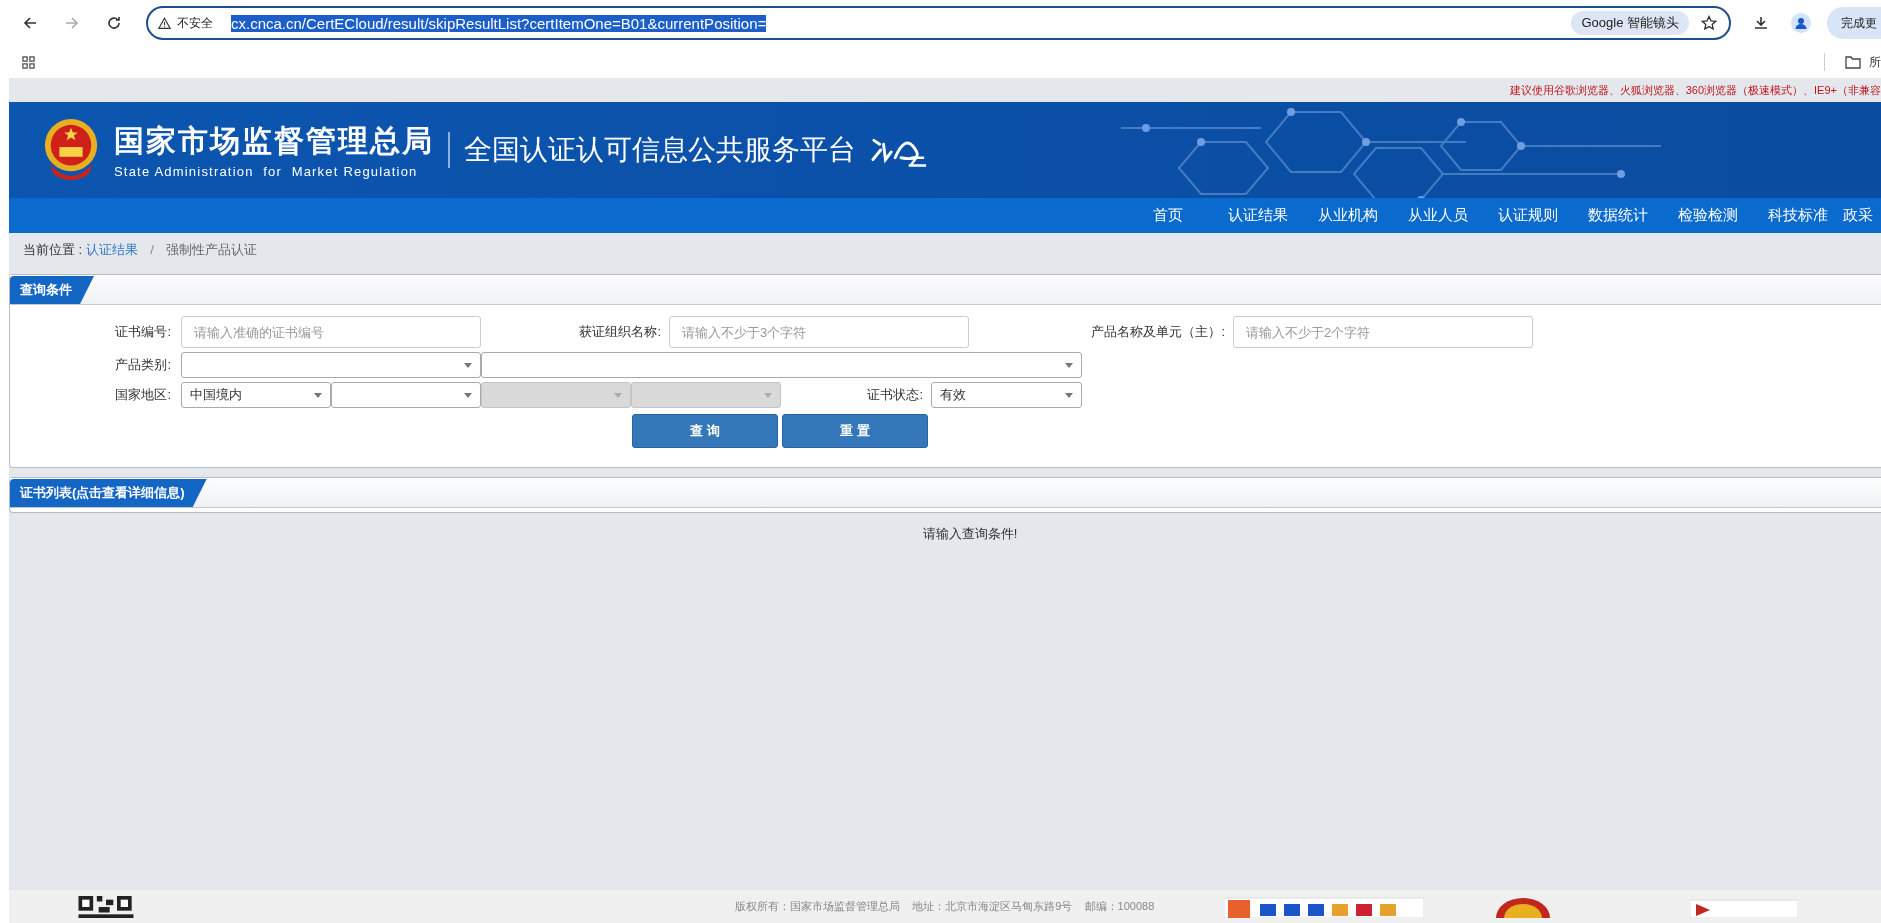  What do you see at coordinates (142, 395) in the screenshot?
I see `field-label: 国家地区:` at bounding box center [142, 395].